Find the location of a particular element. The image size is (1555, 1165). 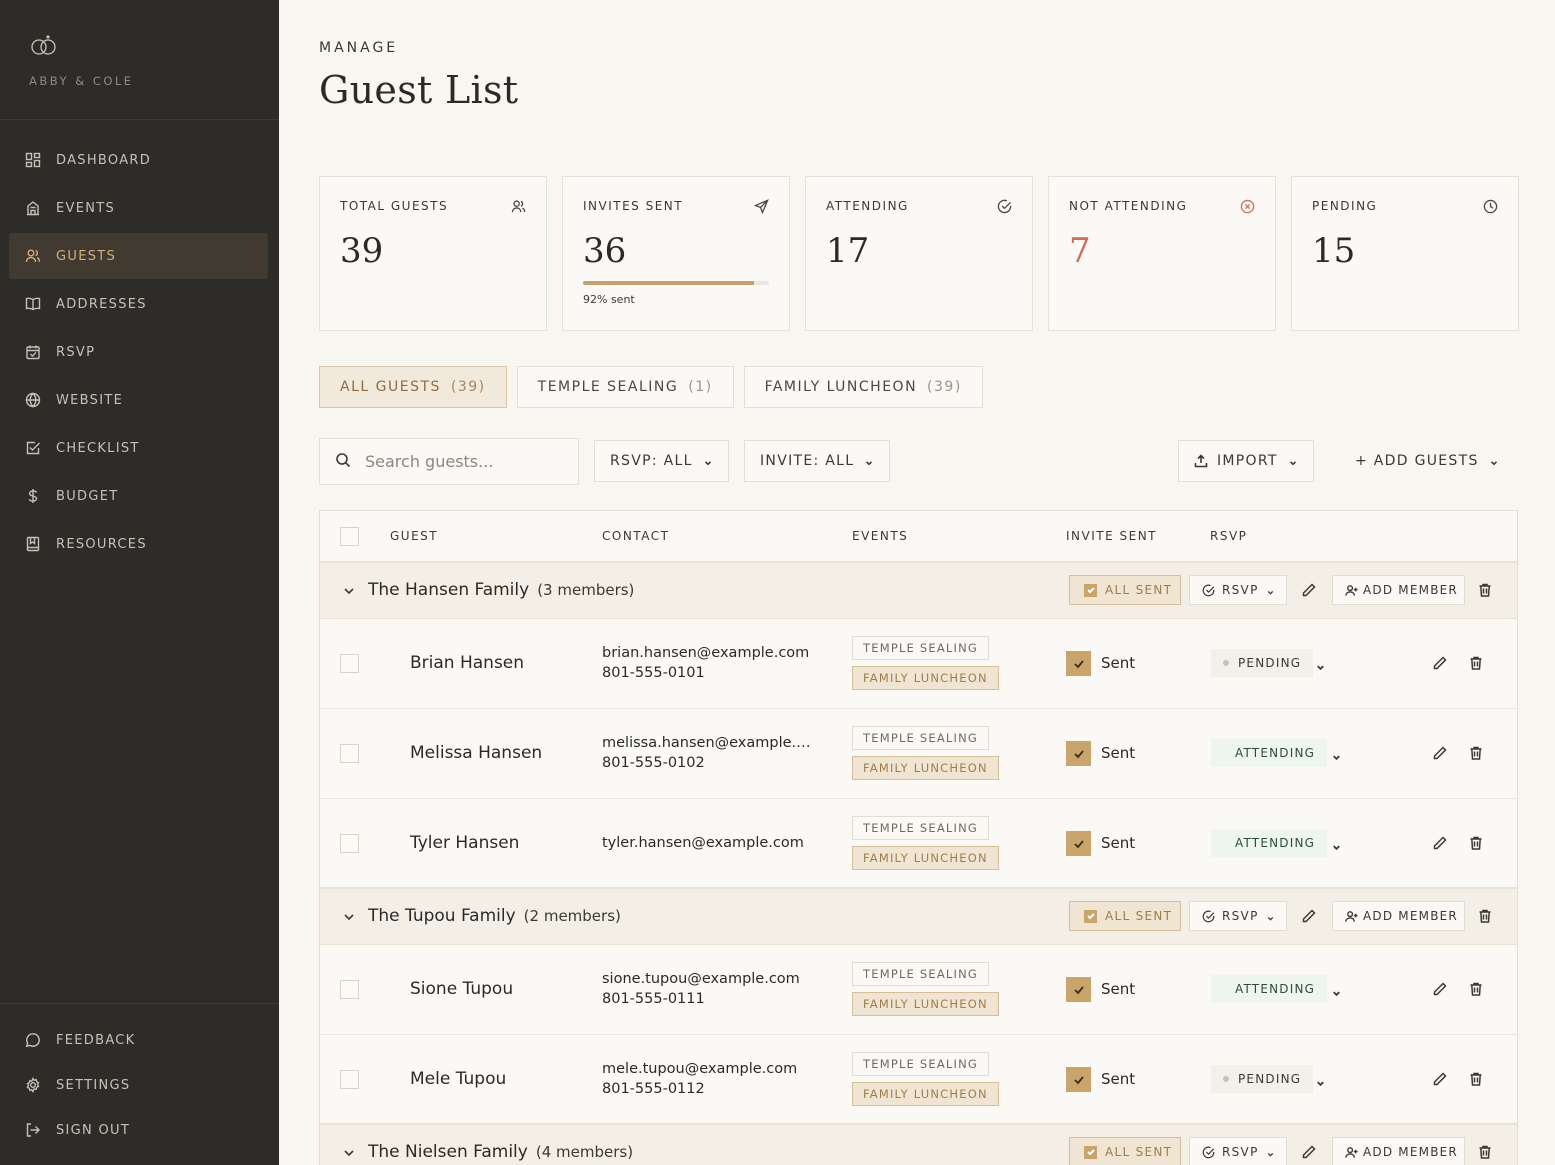

page-eyebrow: MANAGE is located at coordinates (359, 48).